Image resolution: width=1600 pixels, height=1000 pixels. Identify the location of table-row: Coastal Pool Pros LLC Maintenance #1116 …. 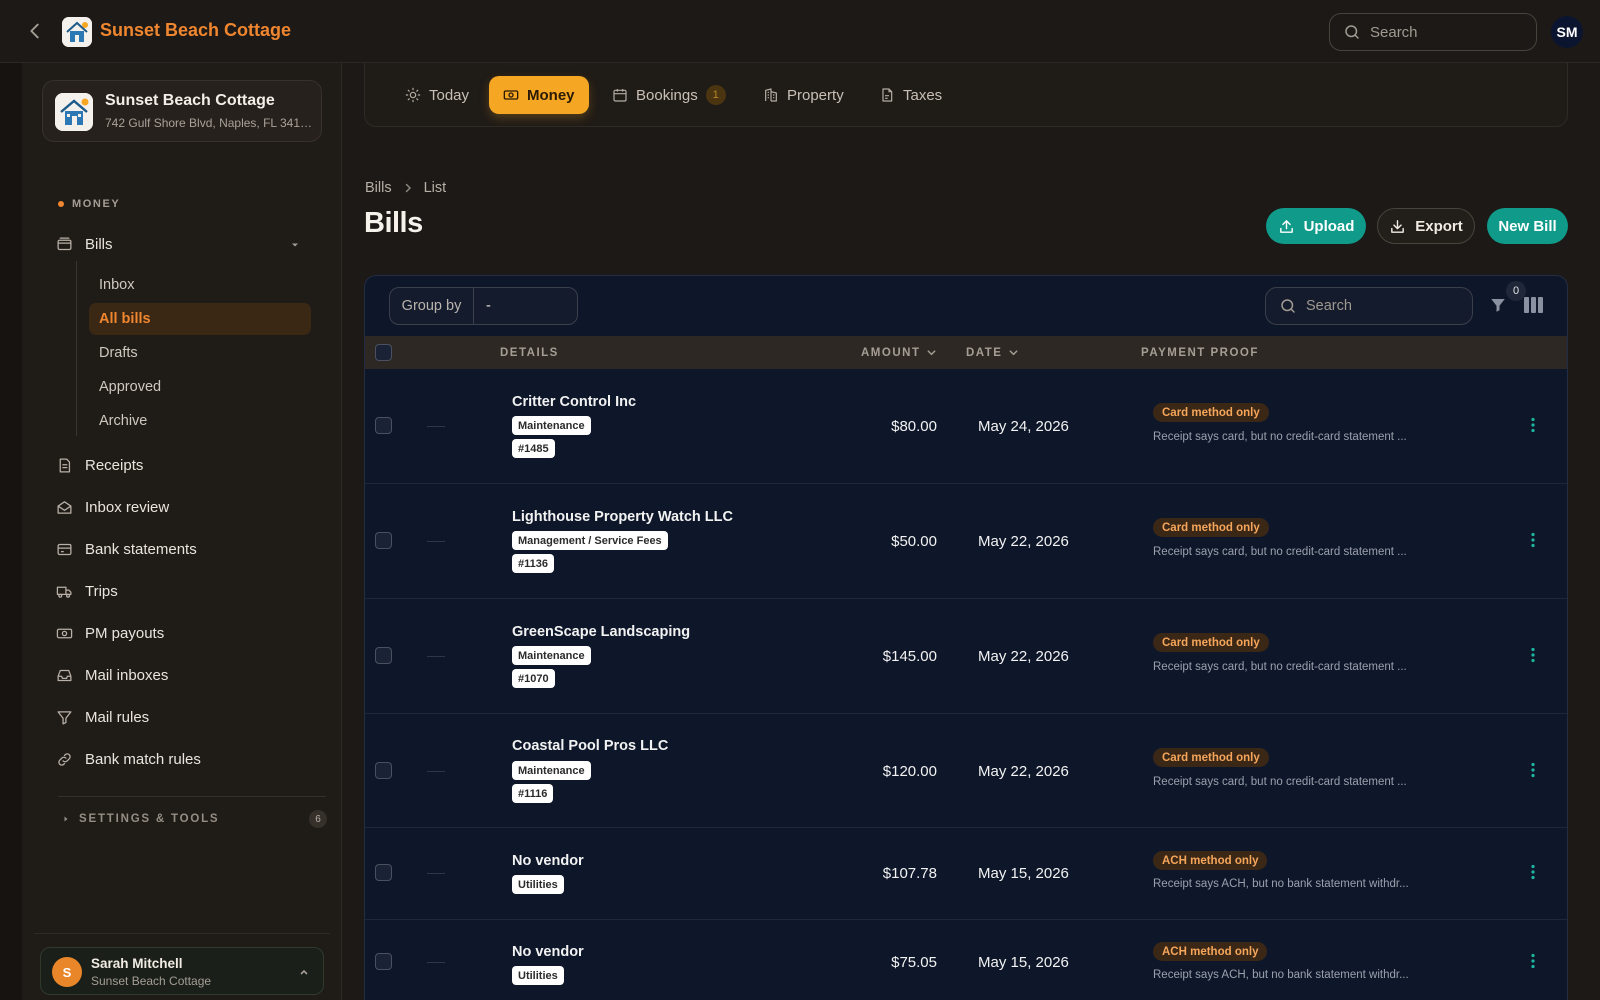
(966, 771).